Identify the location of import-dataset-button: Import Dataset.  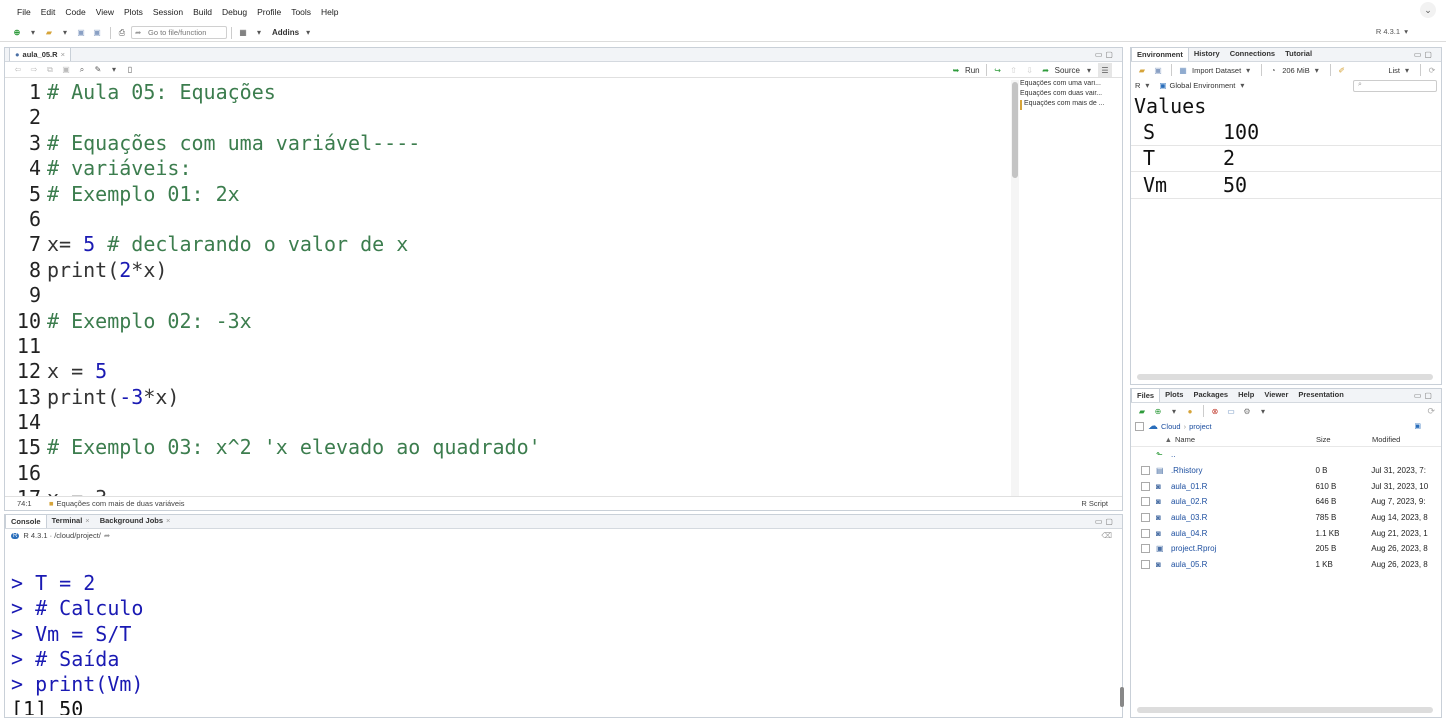
(1216, 70).